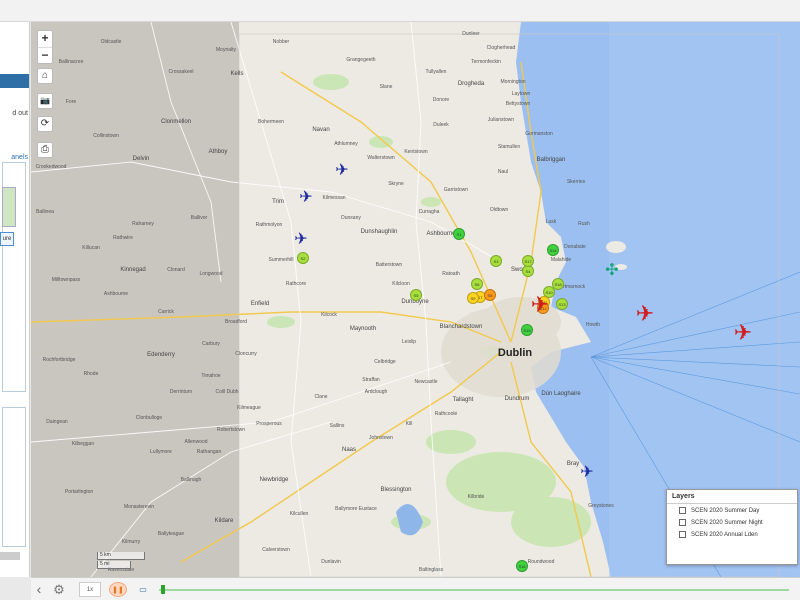  I want to click on zoom-out-button: −, so click(45, 55).